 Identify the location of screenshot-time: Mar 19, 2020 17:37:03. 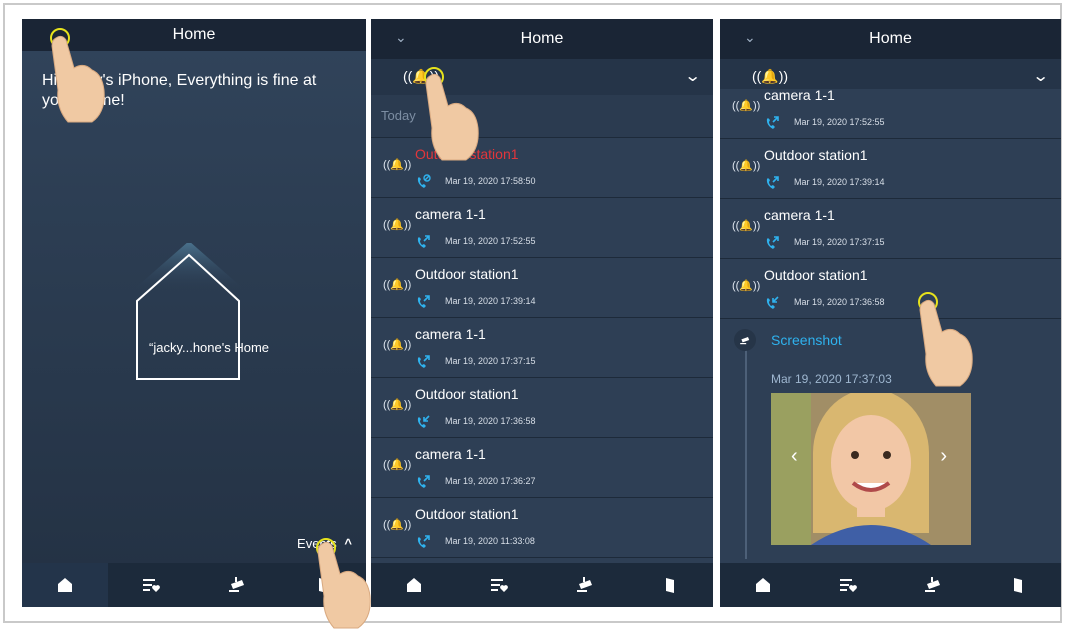
(831, 379).